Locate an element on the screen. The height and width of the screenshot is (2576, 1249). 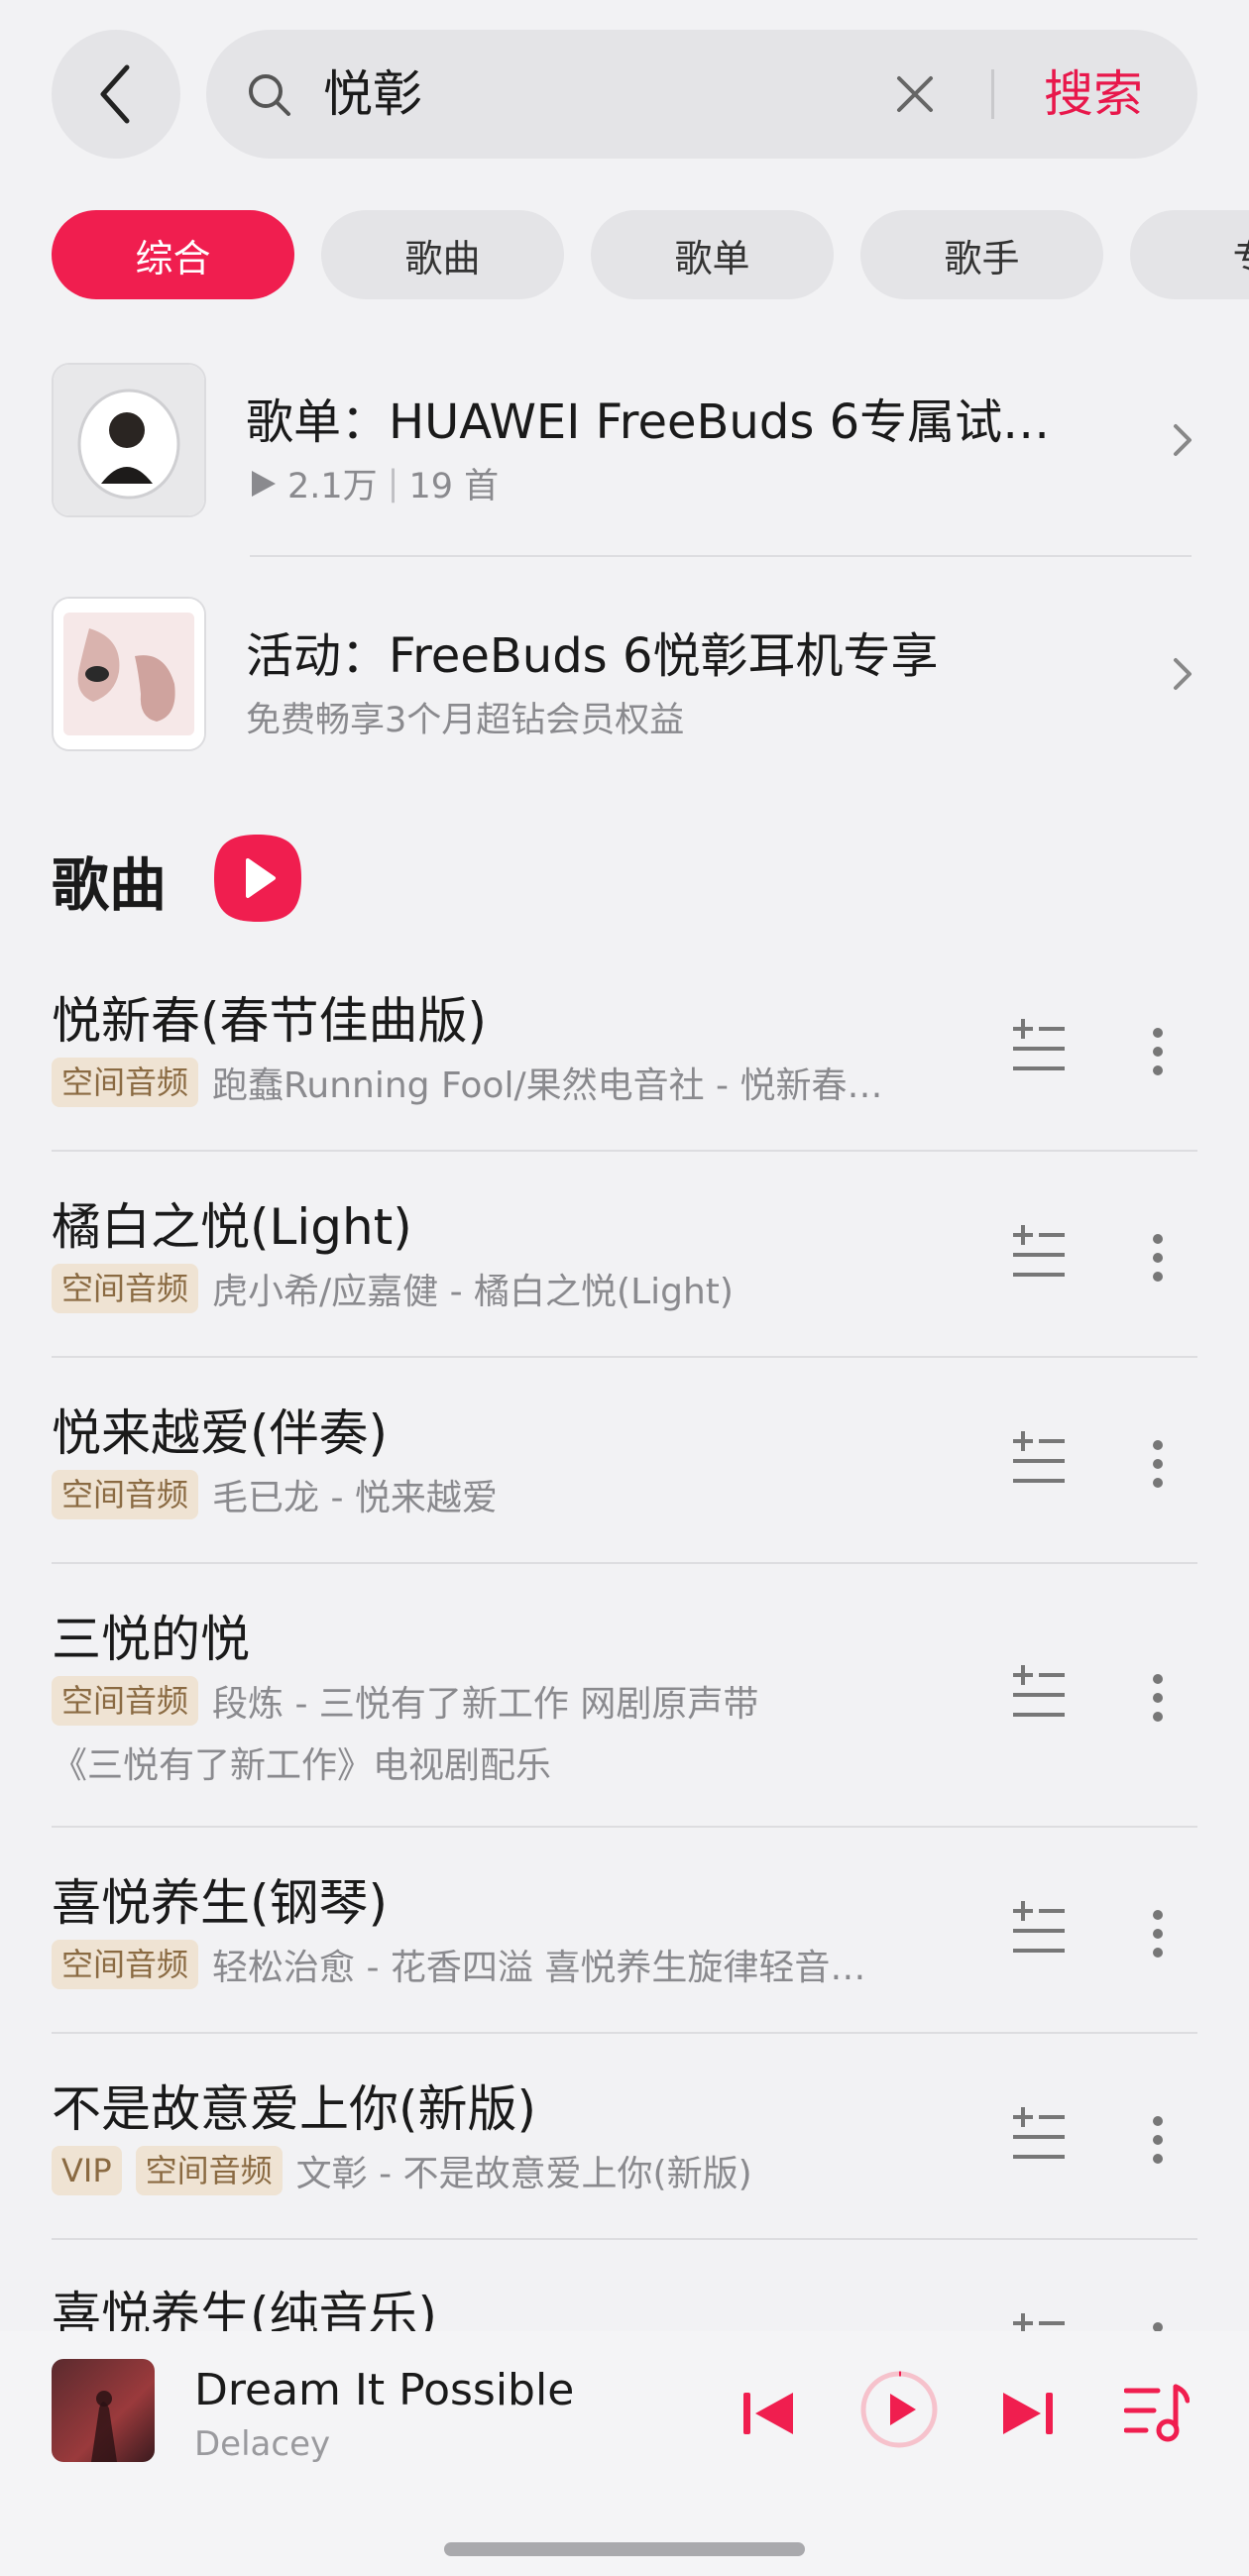
playlist-card: 歌单：HUAWEI FreeBuds 6专属试… 2.1万 | 19 首 is located at coordinates (624, 440).